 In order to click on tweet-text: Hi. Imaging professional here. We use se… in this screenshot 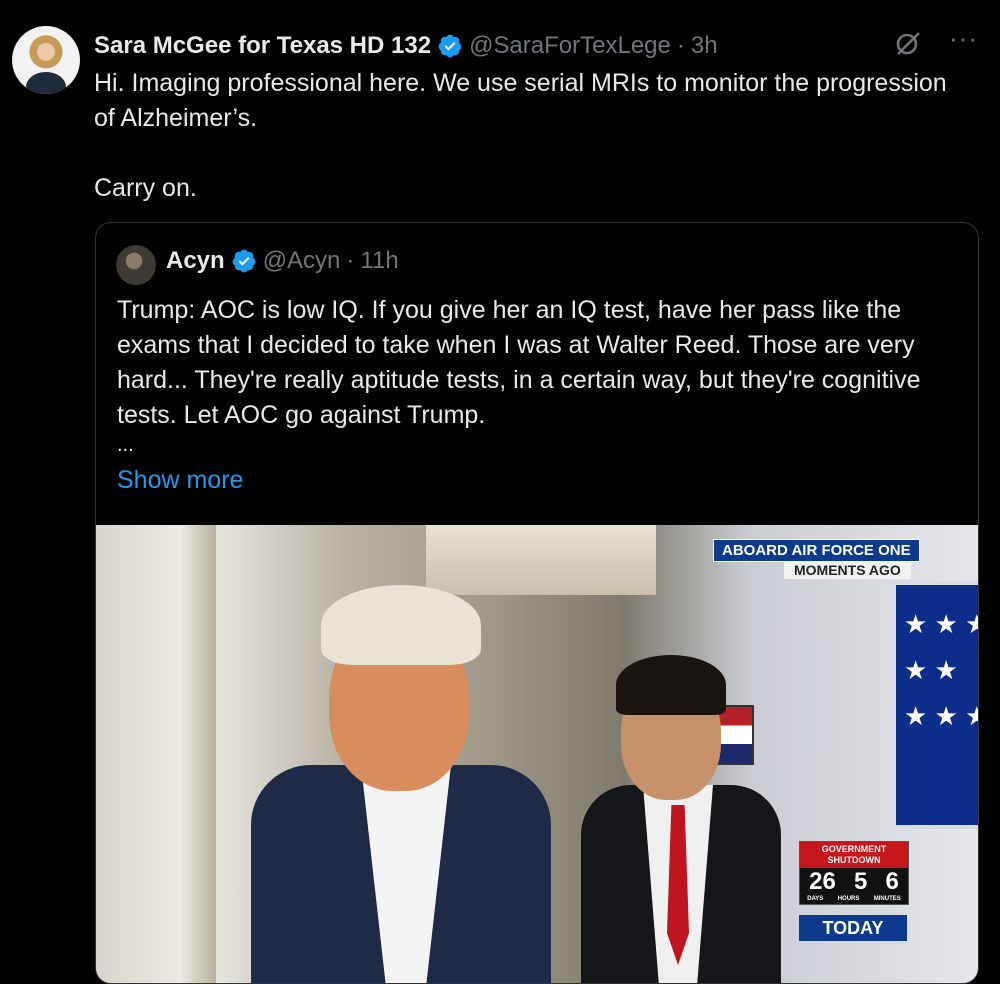, I will do `click(534, 136)`.